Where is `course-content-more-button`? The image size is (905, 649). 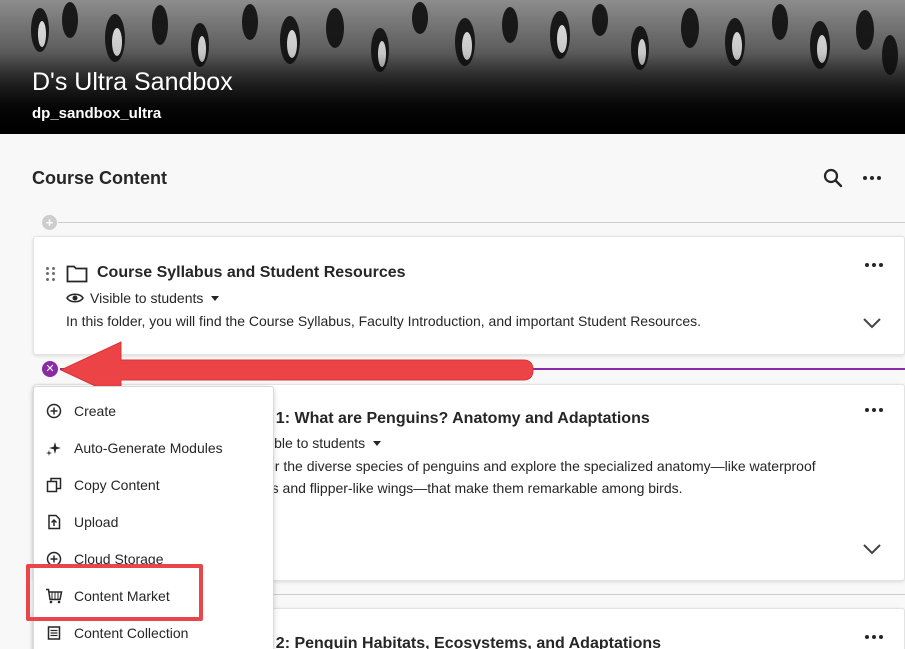 course-content-more-button is located at coordinates (872, 178).